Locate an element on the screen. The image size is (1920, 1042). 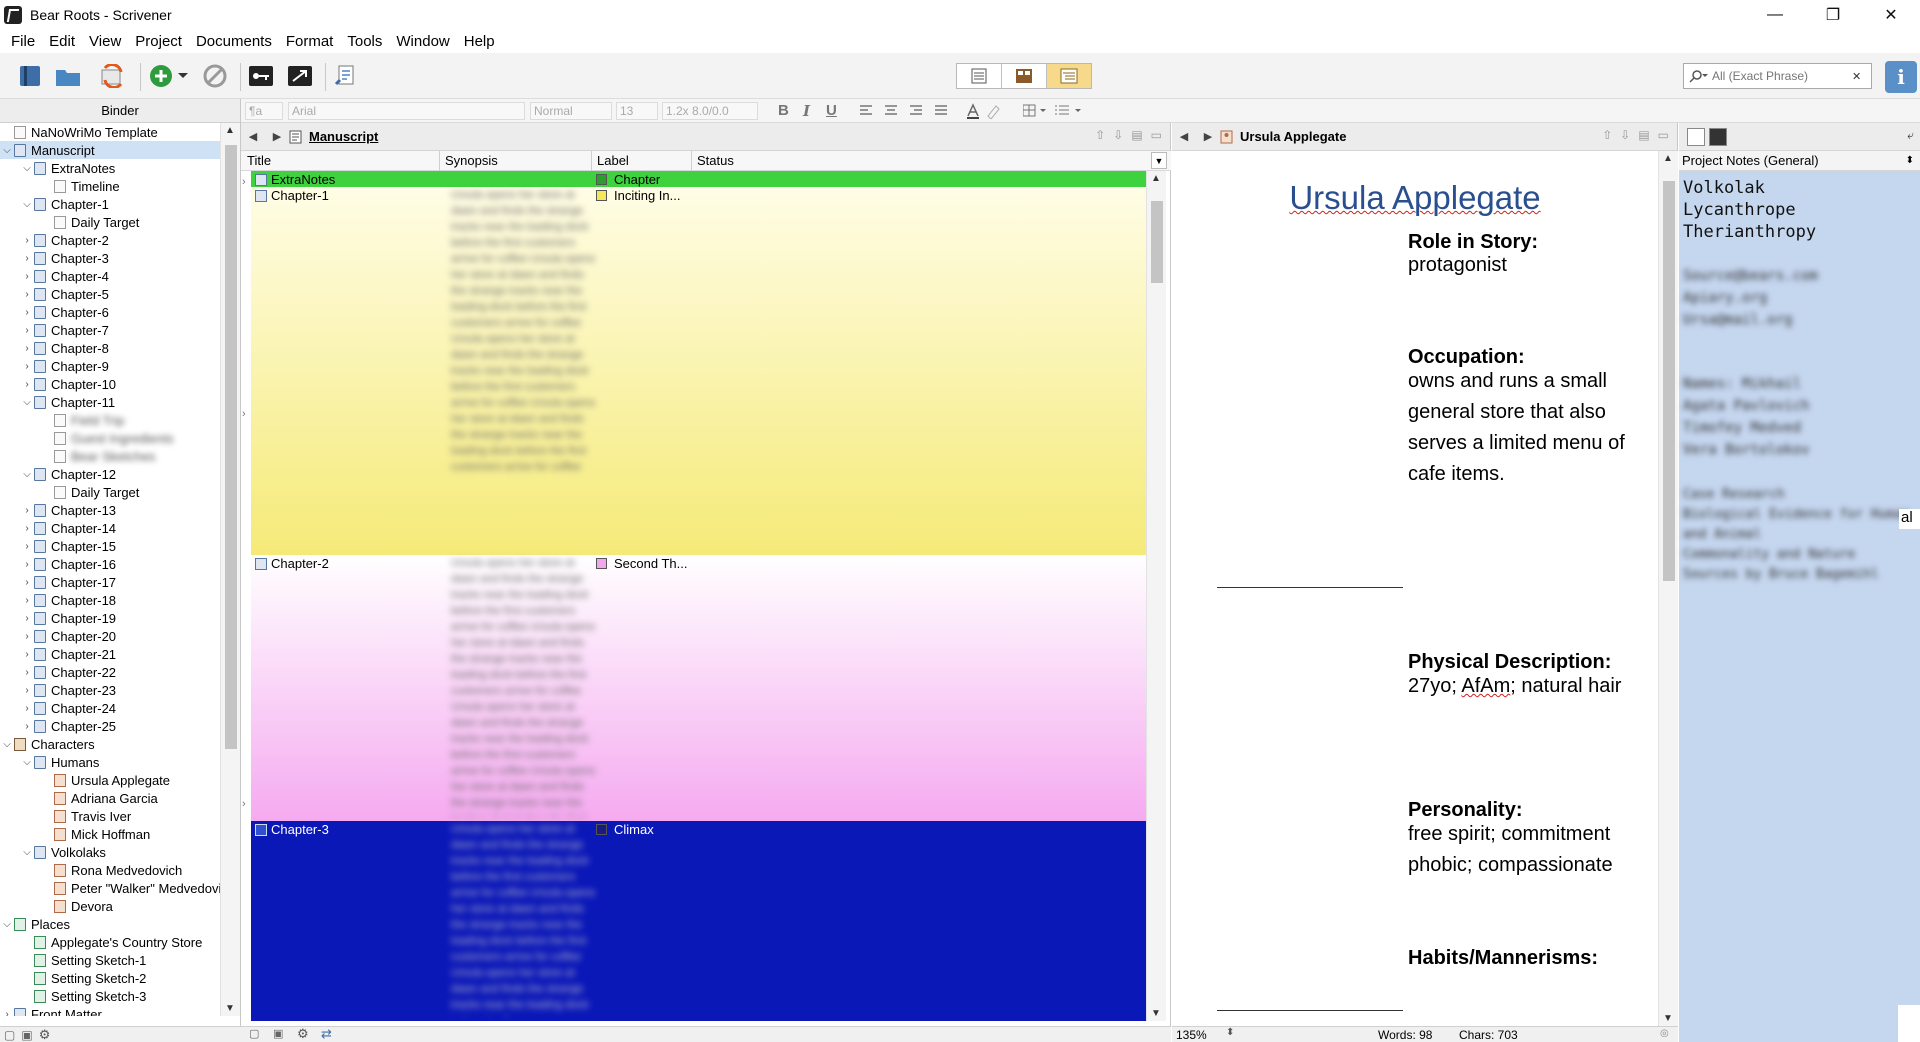
binder-item: Field Trip is located at coordinates (110, 420).